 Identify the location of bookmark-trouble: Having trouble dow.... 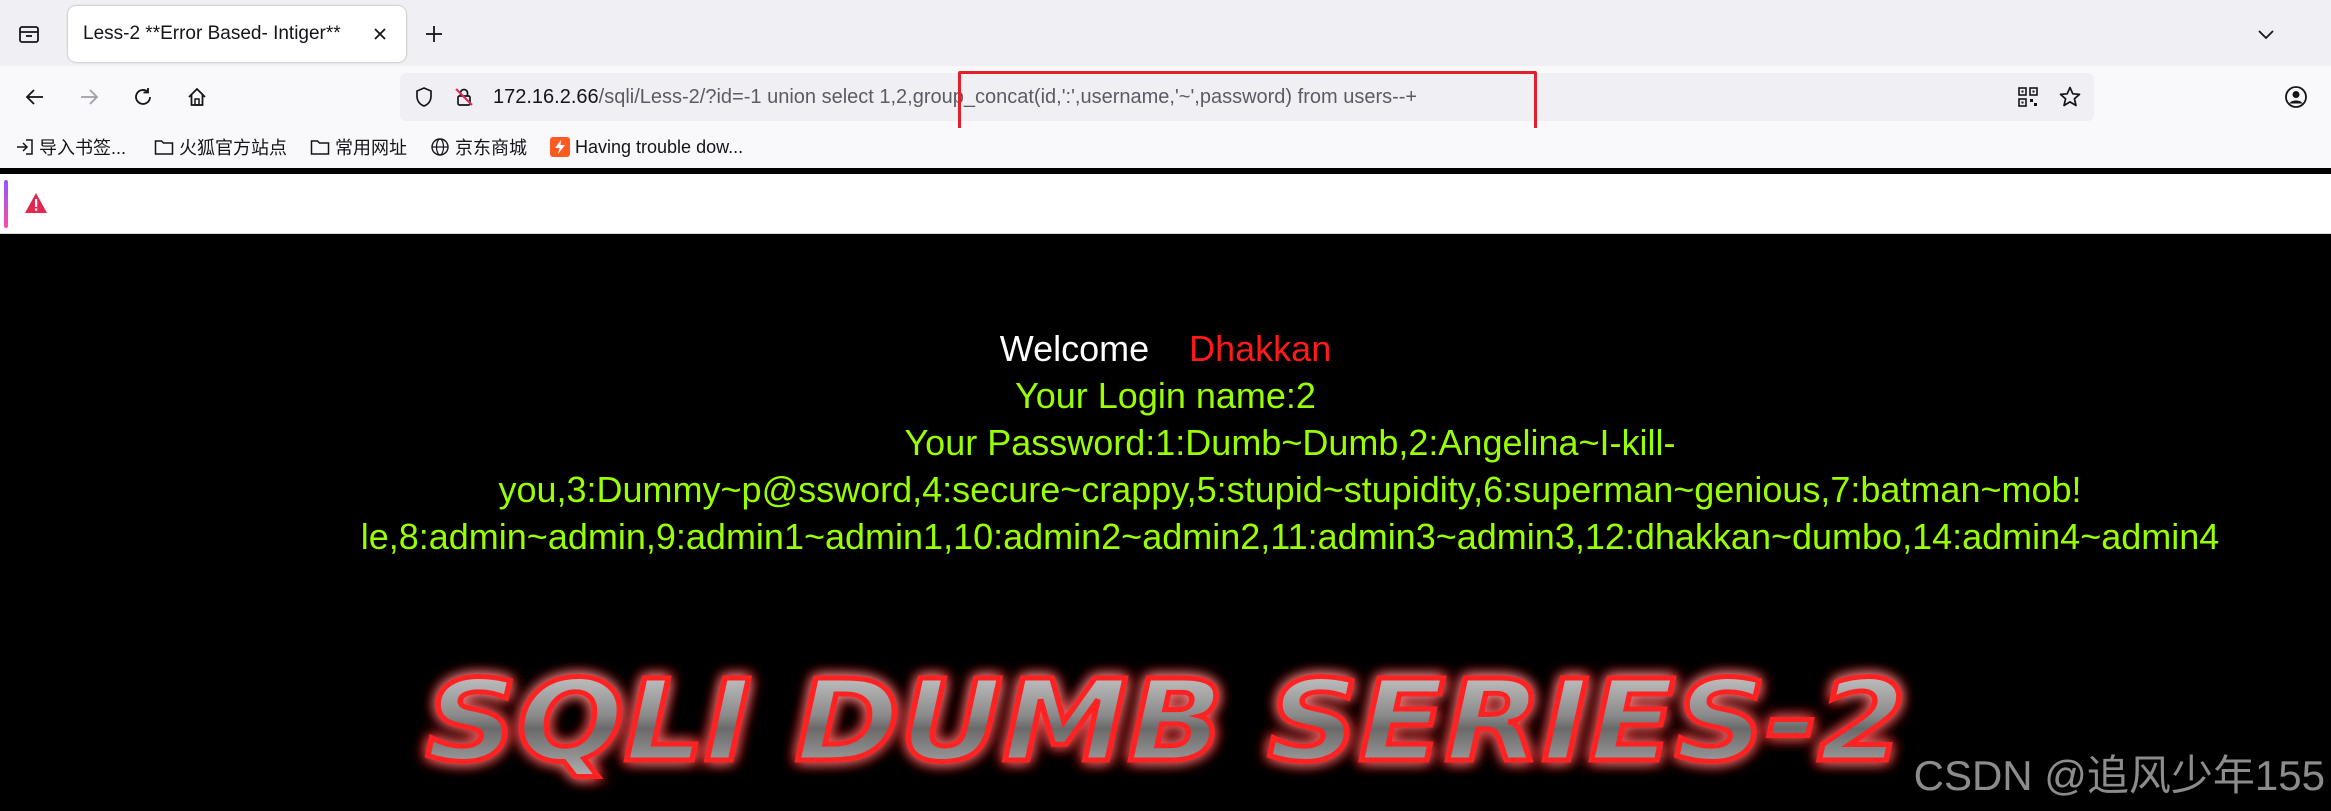
(646, 147).